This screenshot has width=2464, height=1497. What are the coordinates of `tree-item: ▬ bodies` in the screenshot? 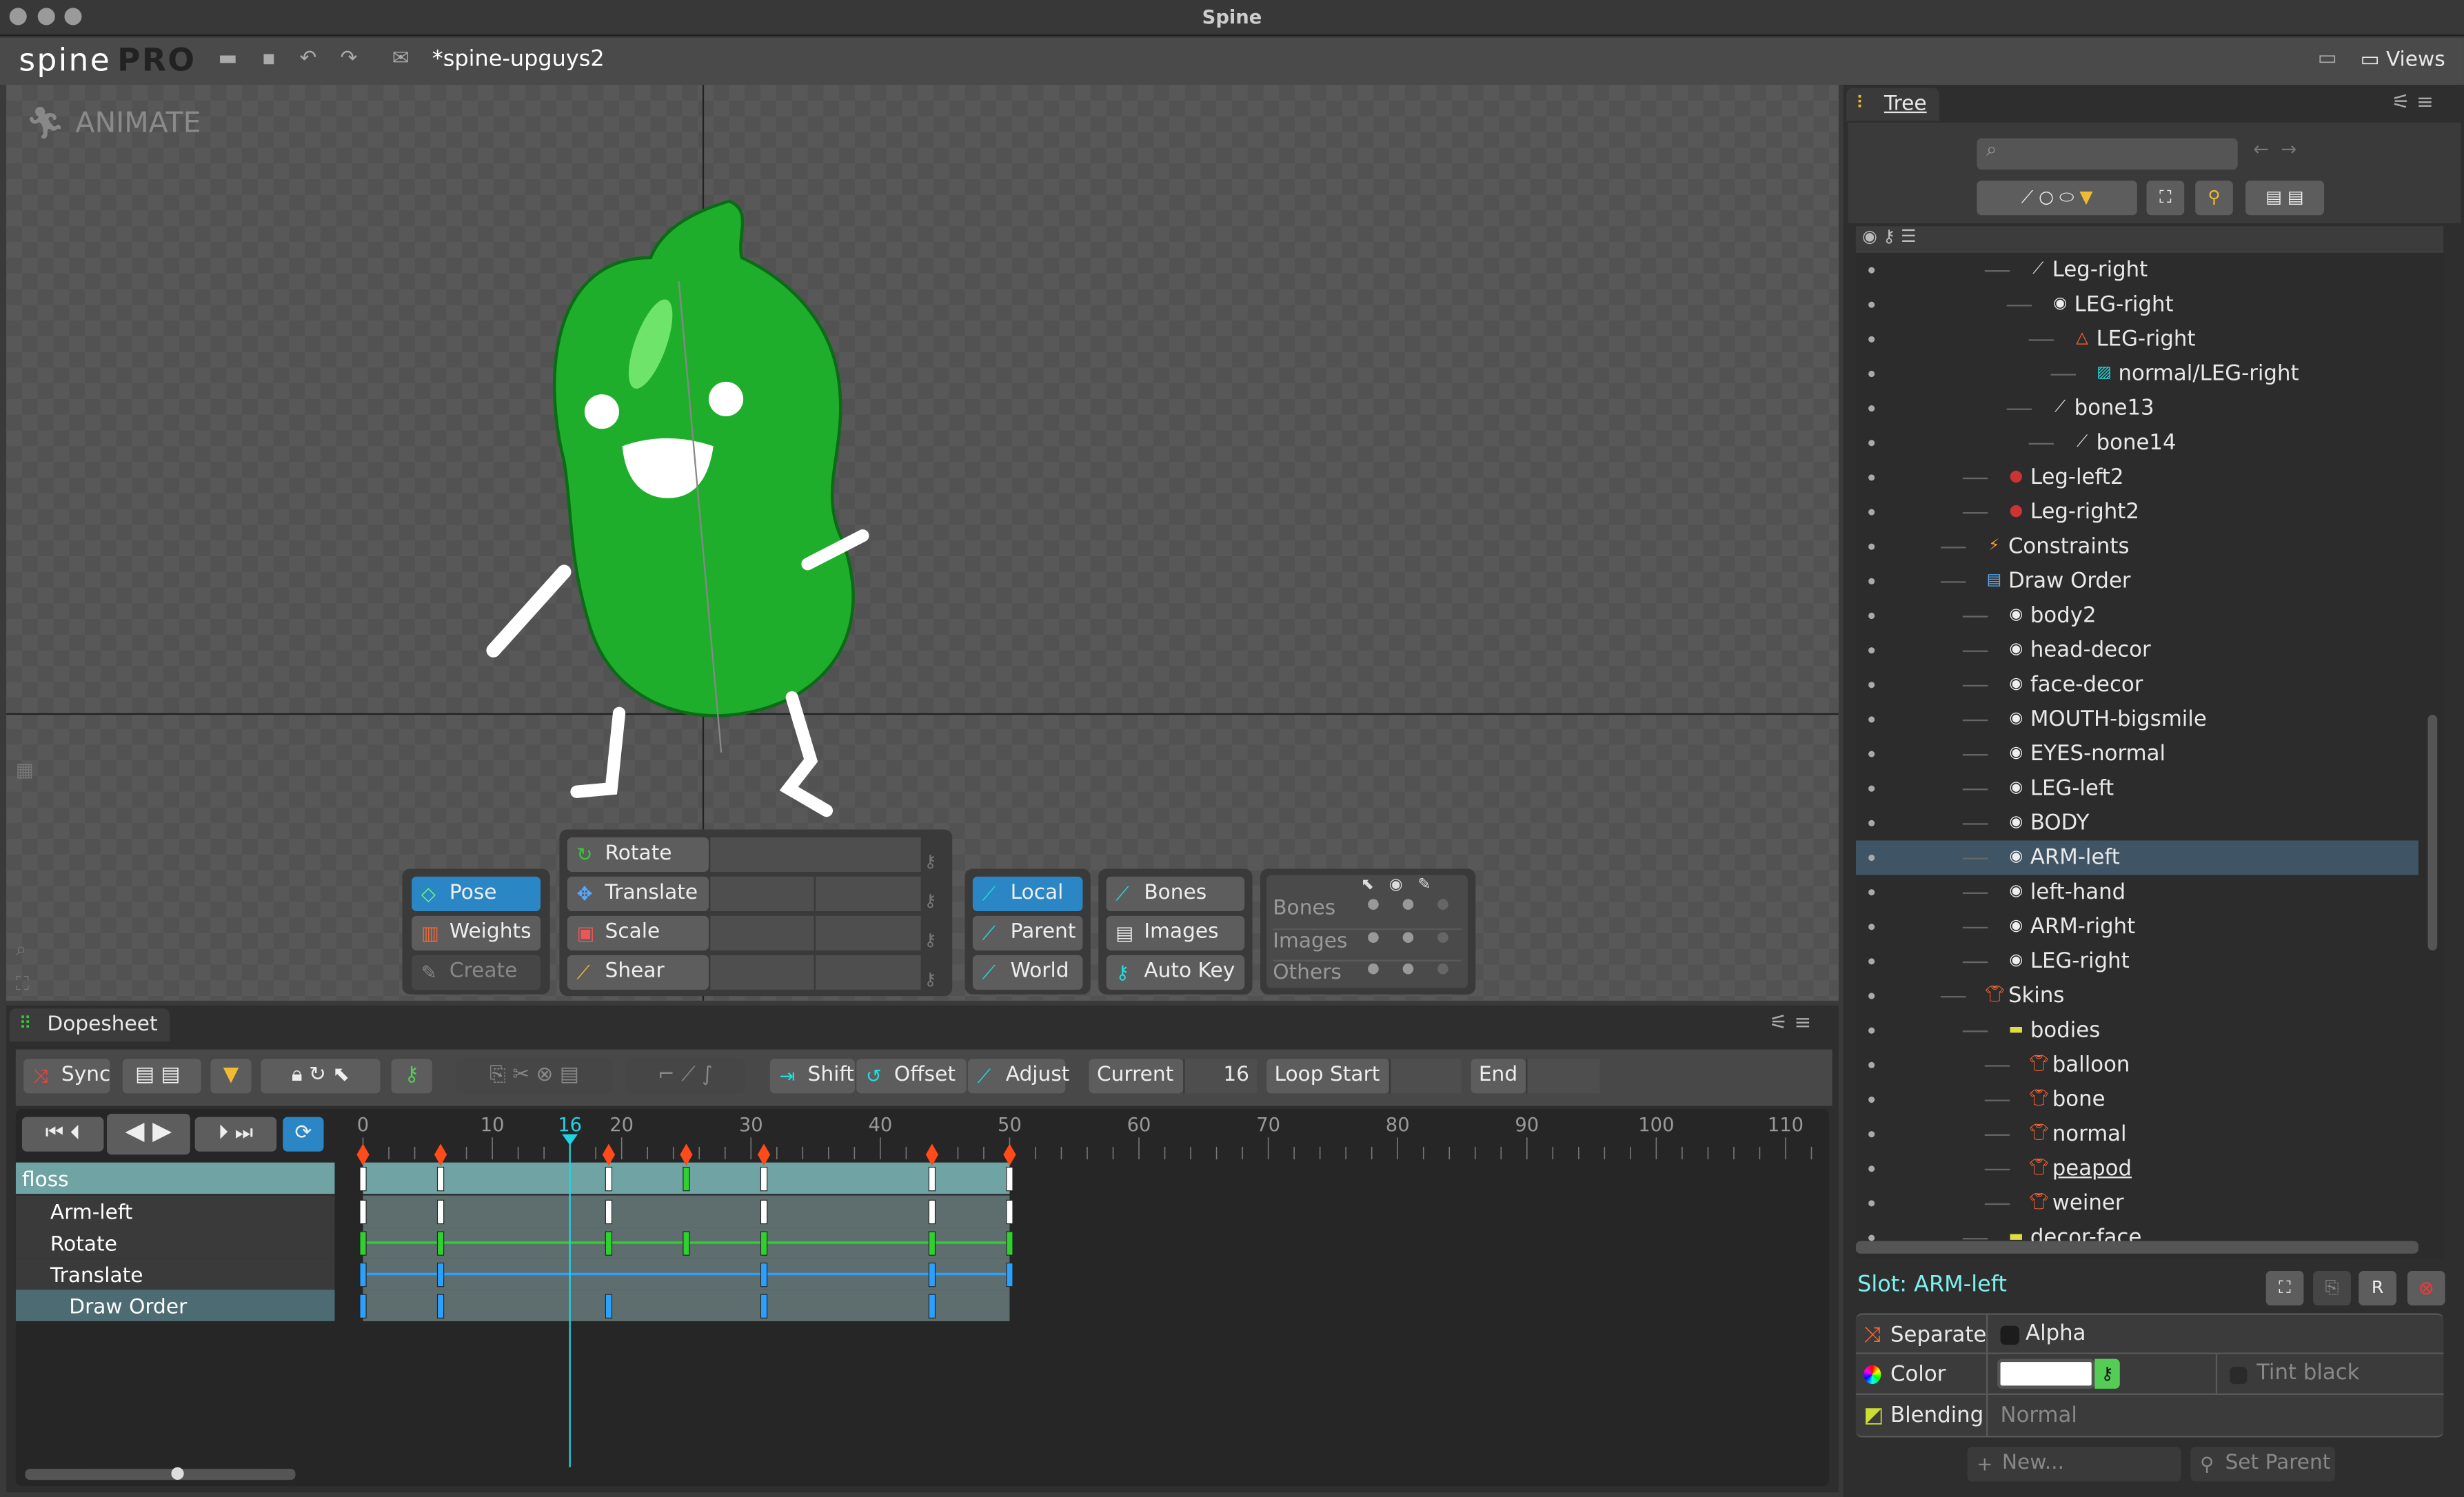 It's located at (2137, 1030).